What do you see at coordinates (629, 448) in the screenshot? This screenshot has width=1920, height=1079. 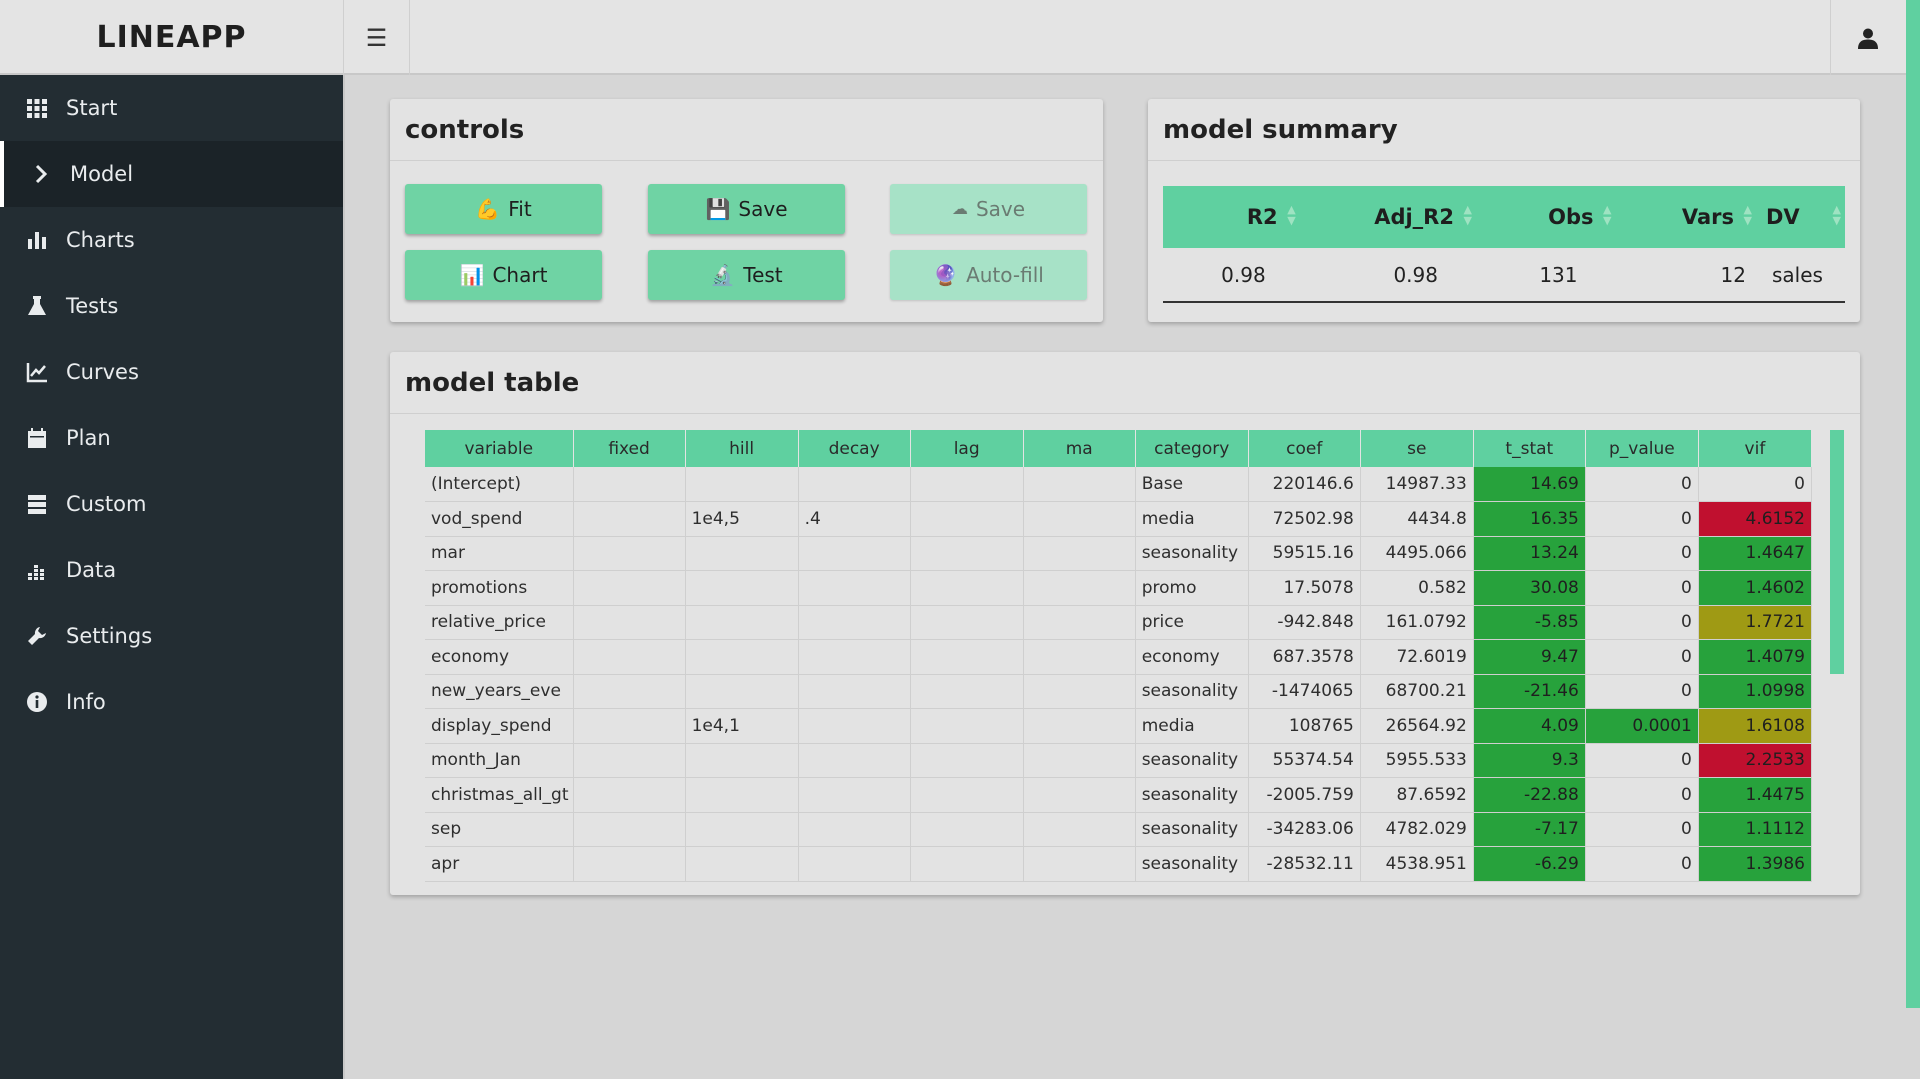 I see `model-table-header-fixed: fixed` at bounding box center [629, 448].